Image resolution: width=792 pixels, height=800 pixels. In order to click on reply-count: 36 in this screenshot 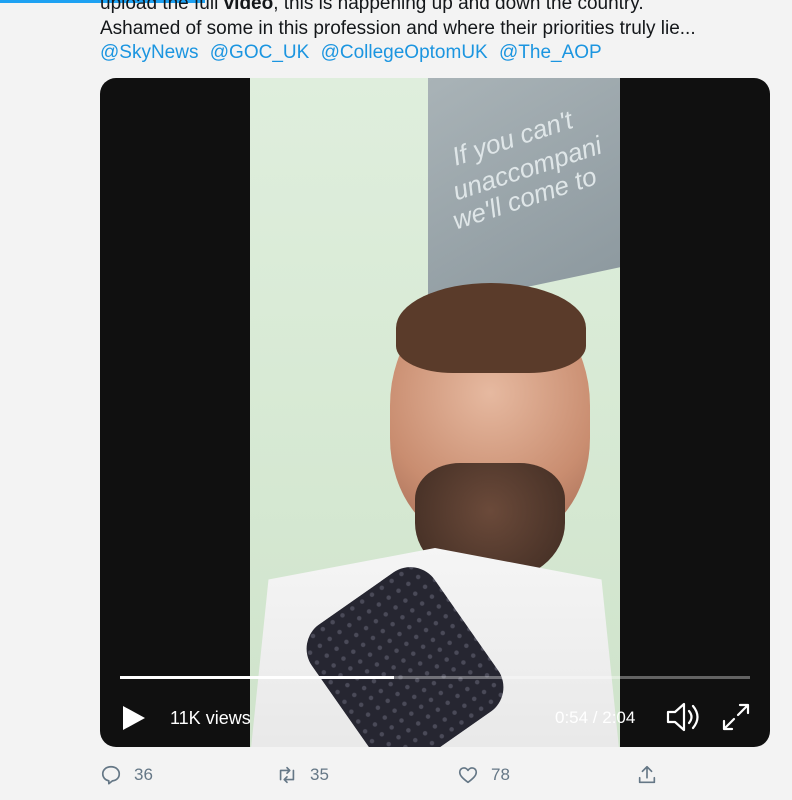, I will do `click(143, 774)`.